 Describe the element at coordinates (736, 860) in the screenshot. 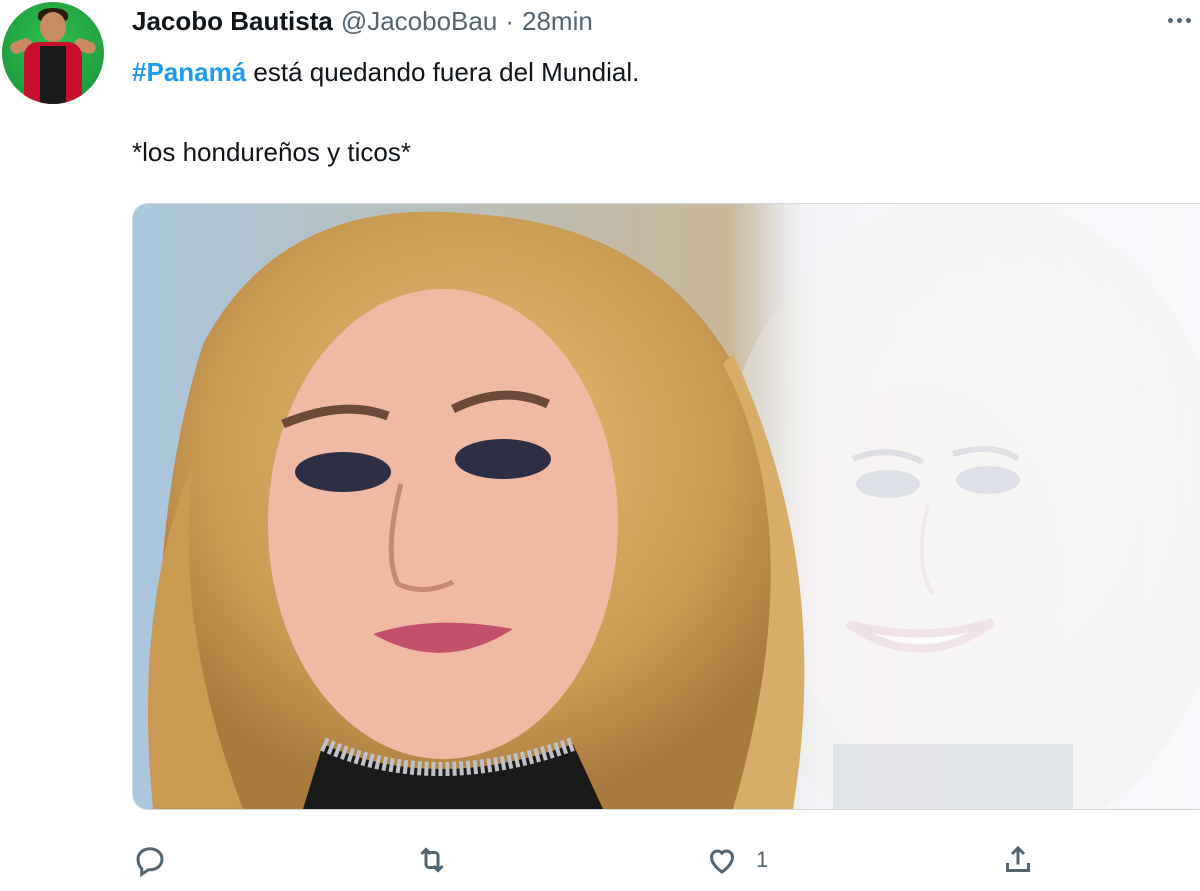

I see `like-button: 1` at that location.